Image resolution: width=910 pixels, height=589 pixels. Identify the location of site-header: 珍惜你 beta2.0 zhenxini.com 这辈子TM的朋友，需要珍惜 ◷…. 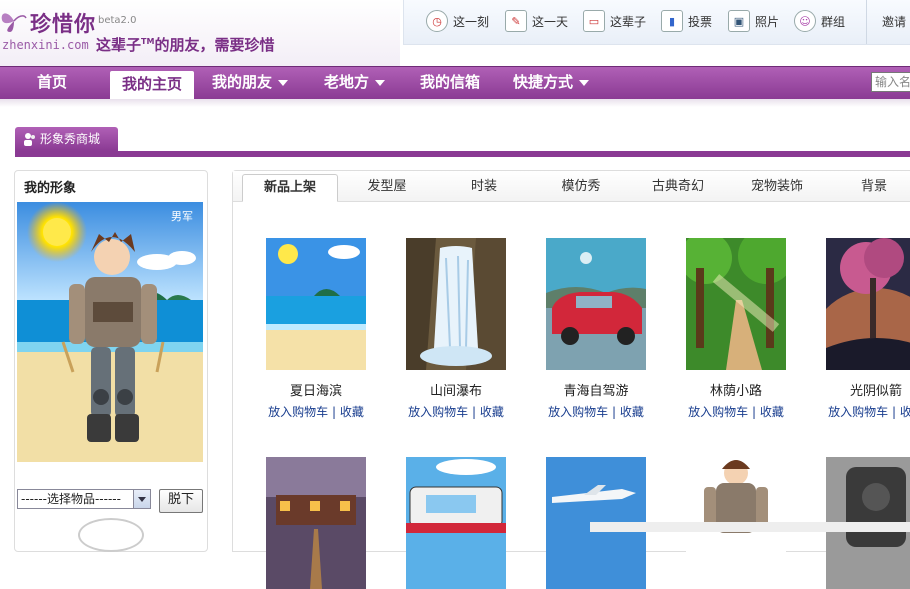
(455, 33).